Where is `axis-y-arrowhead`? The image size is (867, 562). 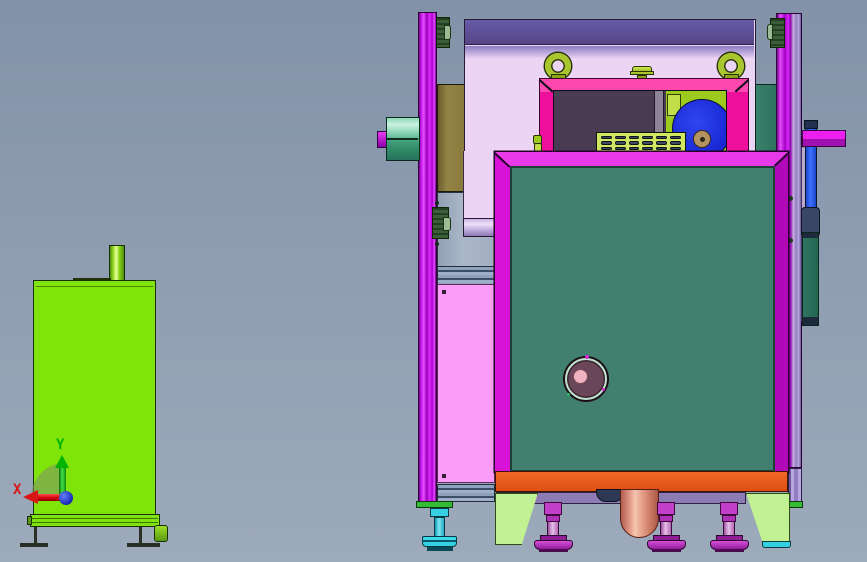 axis-y-arrowhead is located at coordinates (62, 461).